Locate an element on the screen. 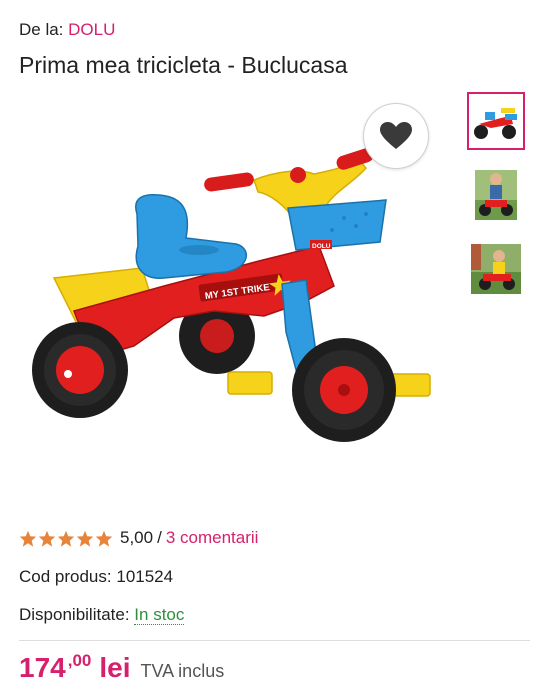 The width and height of the screenshot is (549, 699). thumb-tricycle-image is located at coordinates (495, 123).